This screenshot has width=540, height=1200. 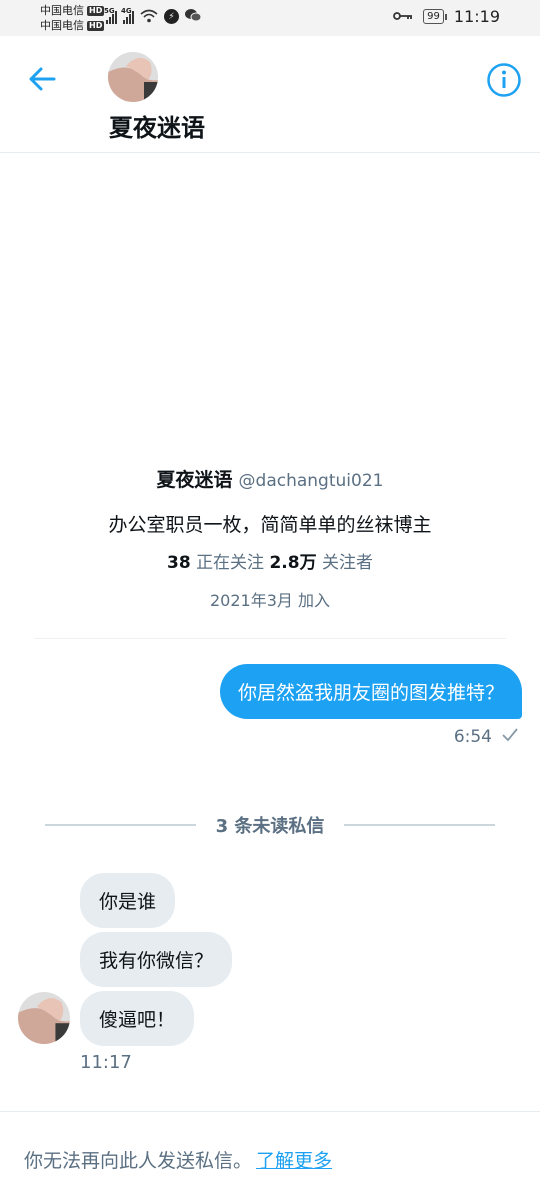 I want to click on dm-disabled-footer: 你无法再向此人发送私信。 了解更多, so click(x=270, y=1155).